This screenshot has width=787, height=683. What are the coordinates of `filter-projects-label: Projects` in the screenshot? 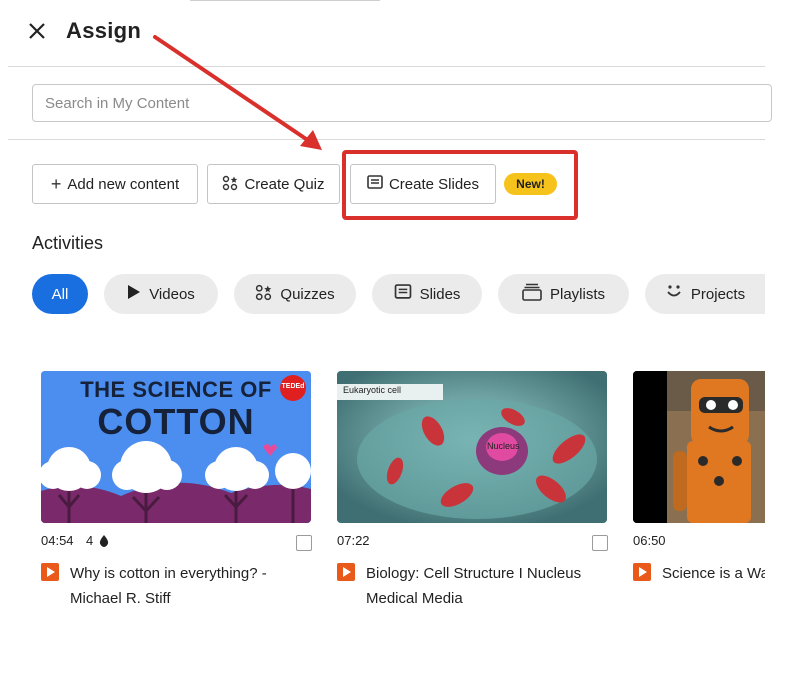 It's located at (718, 294).